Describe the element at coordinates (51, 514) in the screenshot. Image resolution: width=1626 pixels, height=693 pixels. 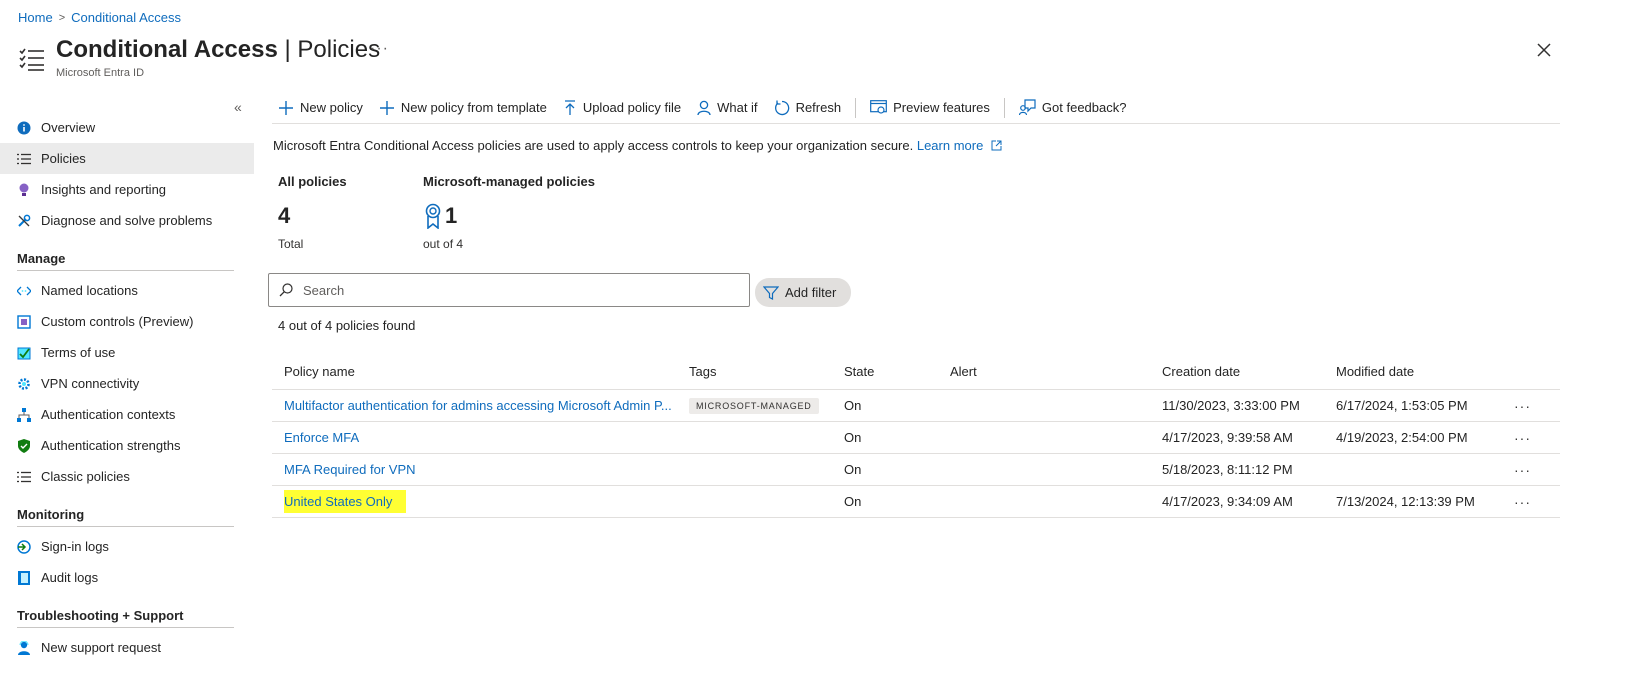
I see `sidebar-section-monitoring: Monitoring` at that location.